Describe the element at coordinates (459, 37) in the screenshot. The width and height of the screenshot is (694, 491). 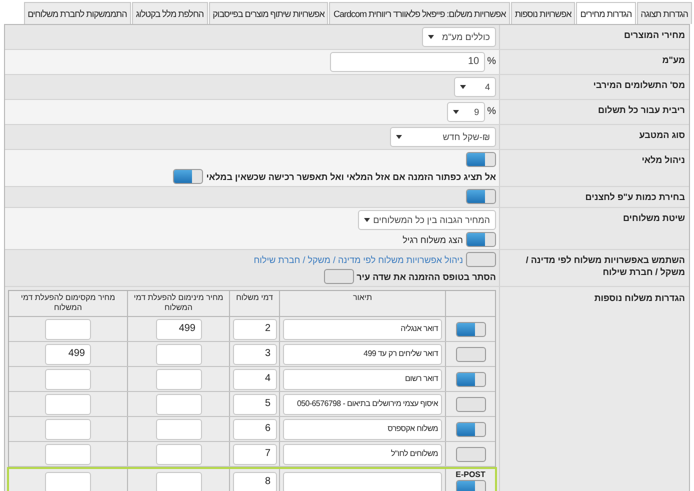
I see `dropdown: כוללים מע"מ` at that location.